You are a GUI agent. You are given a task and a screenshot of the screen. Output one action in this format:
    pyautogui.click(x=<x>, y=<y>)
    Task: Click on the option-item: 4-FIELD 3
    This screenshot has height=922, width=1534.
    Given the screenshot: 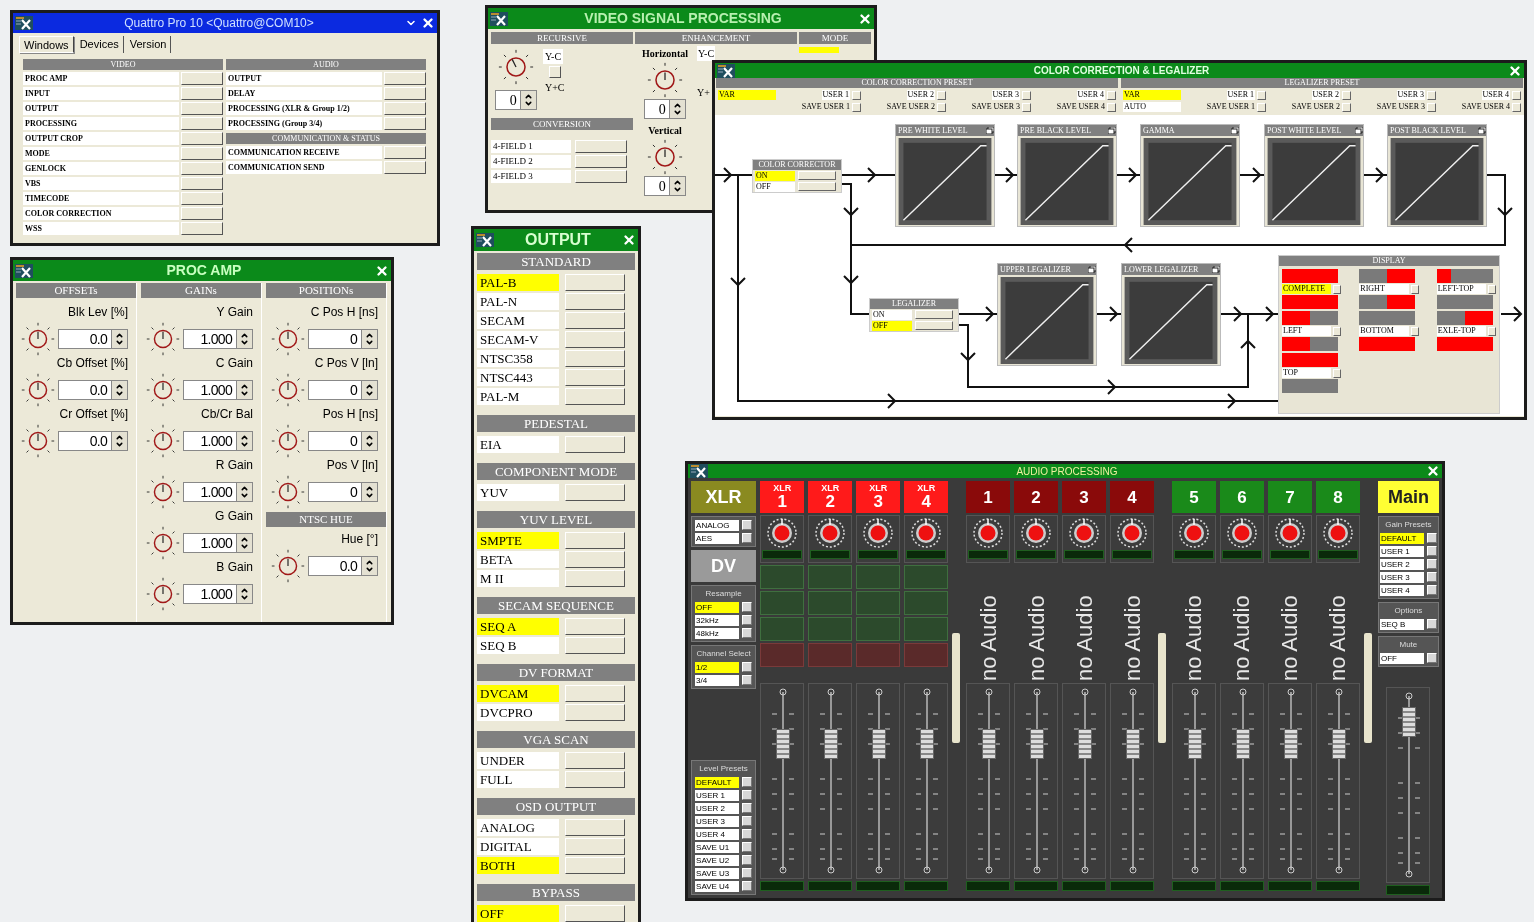 What is the action you would take?
    pyautogui.click(x=531, y=176)
    